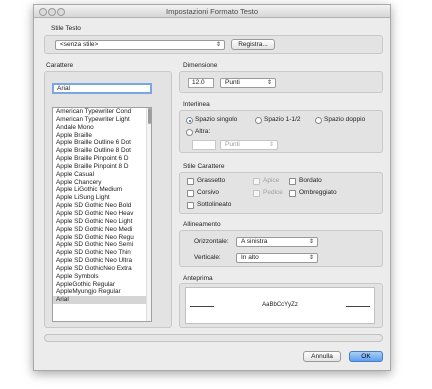  I want to click on font-list-item: Apple SD Gothic Neo Ultra, so click(102, 261).